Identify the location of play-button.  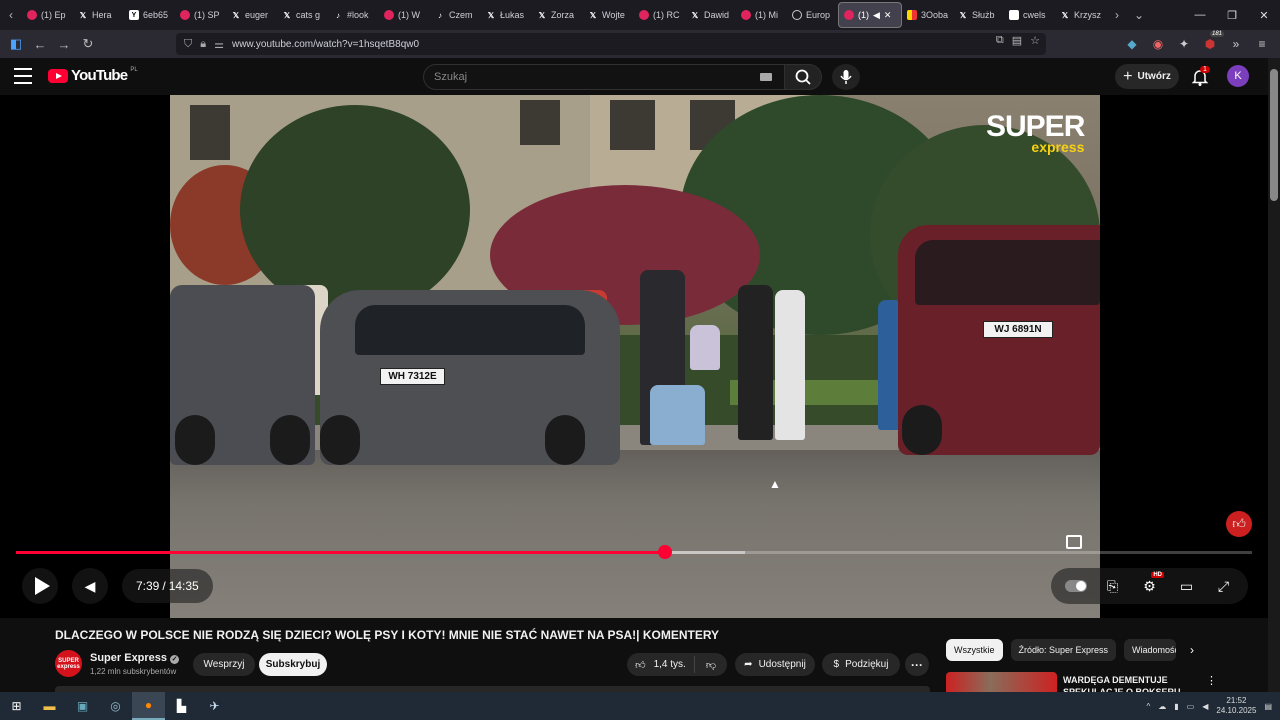
(40, 586).